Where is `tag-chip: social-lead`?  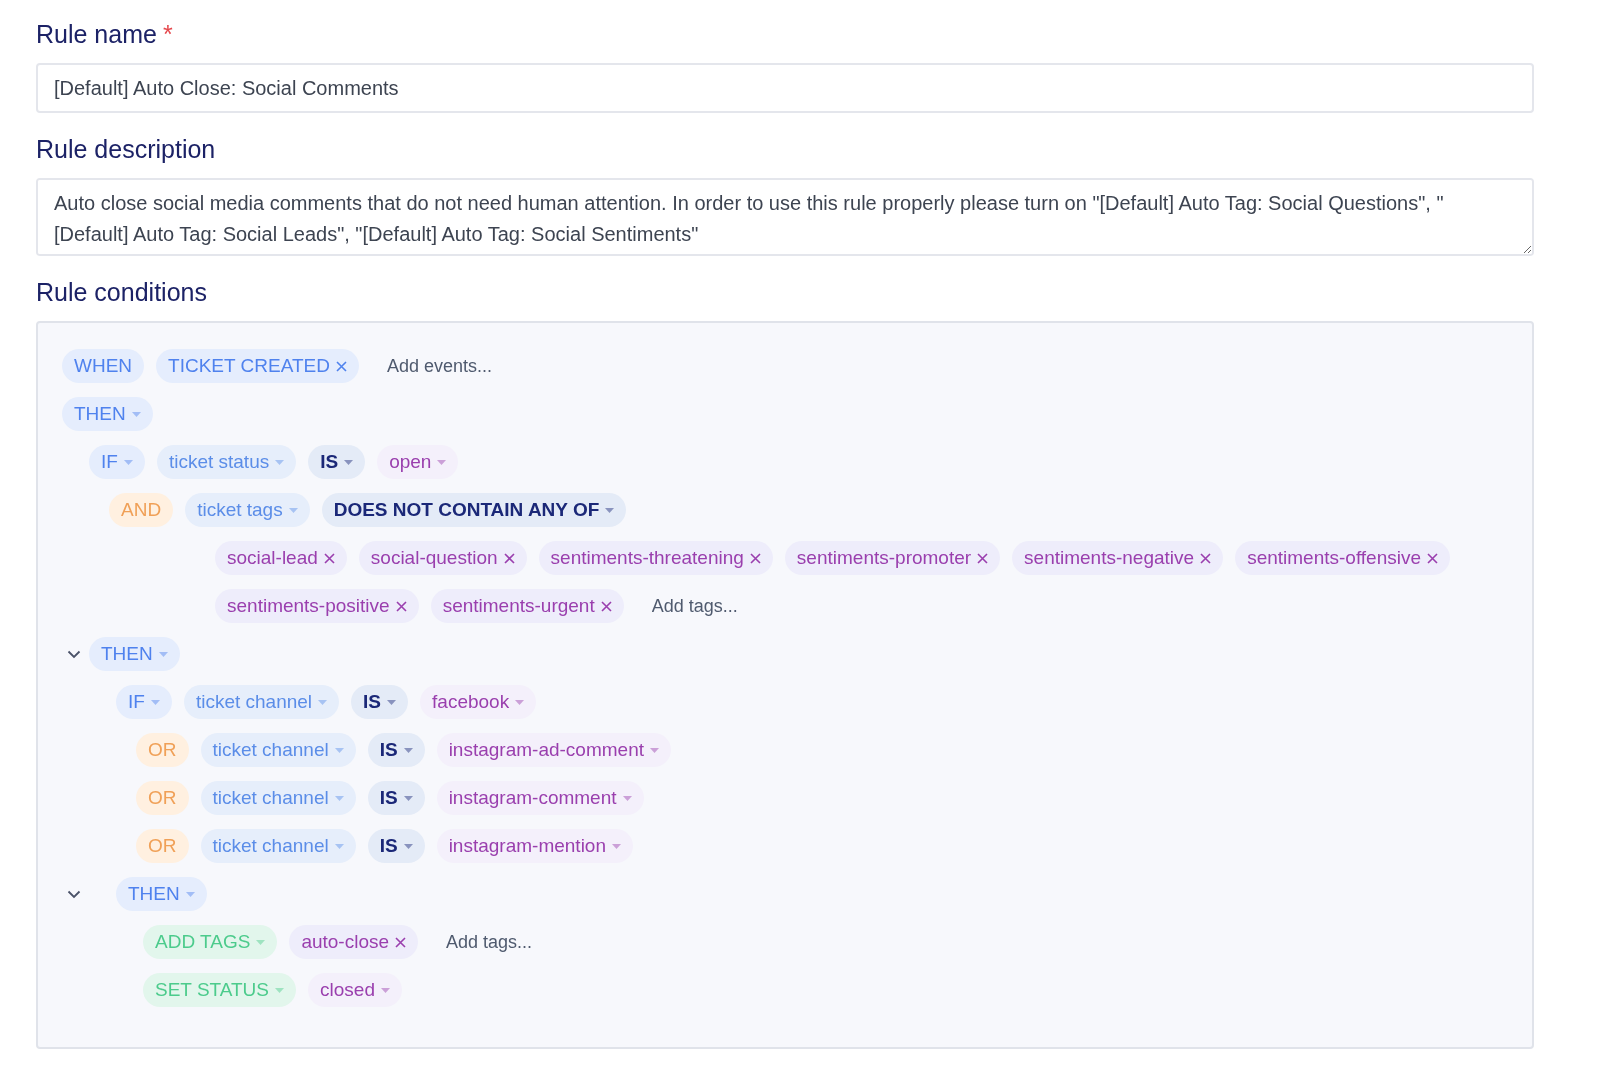 tag-chip: social-lead is located at coordinates (281, 558).